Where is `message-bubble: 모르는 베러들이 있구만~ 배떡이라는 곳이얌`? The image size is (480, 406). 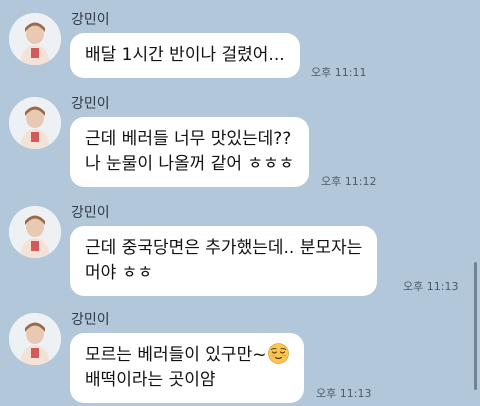
message-bubble: 모르는 베러들이 있구만~ 배떡이라는 곳이얌 is located at coordinates (187, 368).